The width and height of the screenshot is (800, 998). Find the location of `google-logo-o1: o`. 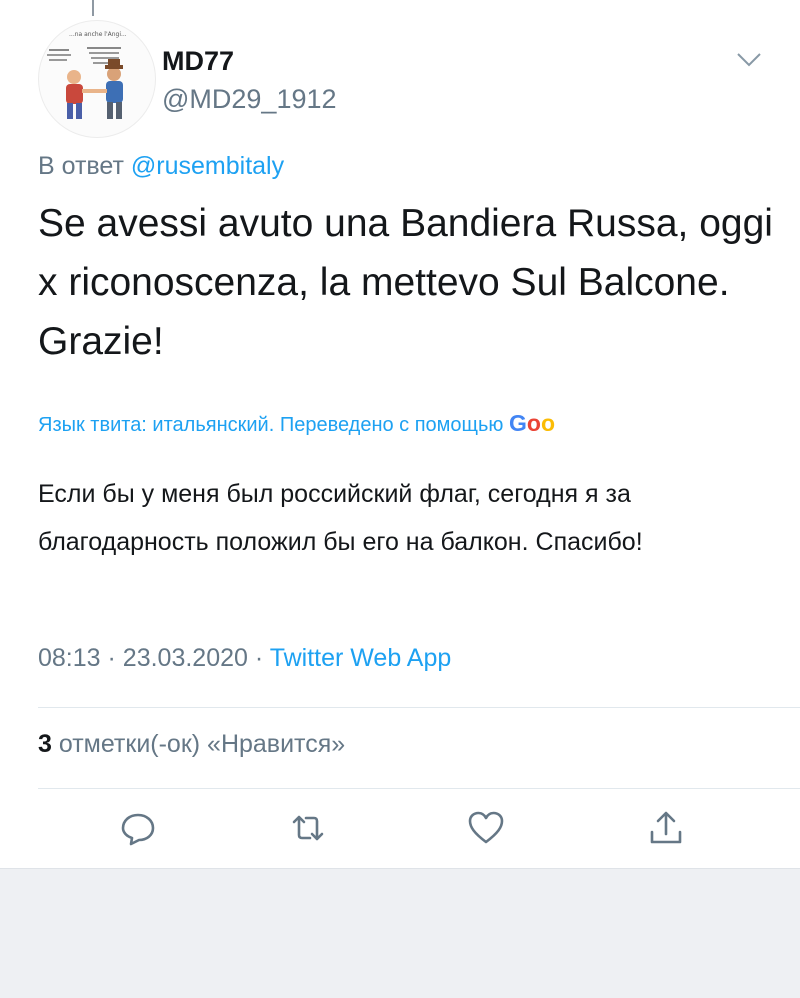

google-logo-o1: o is located at coordinates (533, 423).